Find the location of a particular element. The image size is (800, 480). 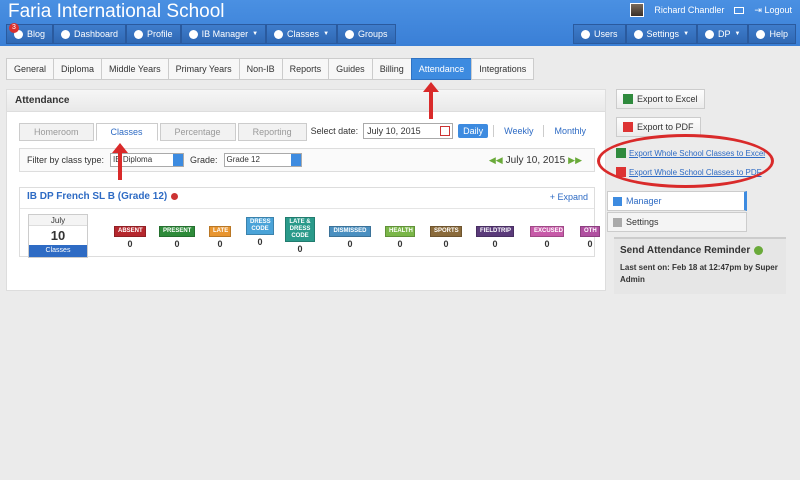

status-label: EXCUSED is located at coordinates (547, 231).